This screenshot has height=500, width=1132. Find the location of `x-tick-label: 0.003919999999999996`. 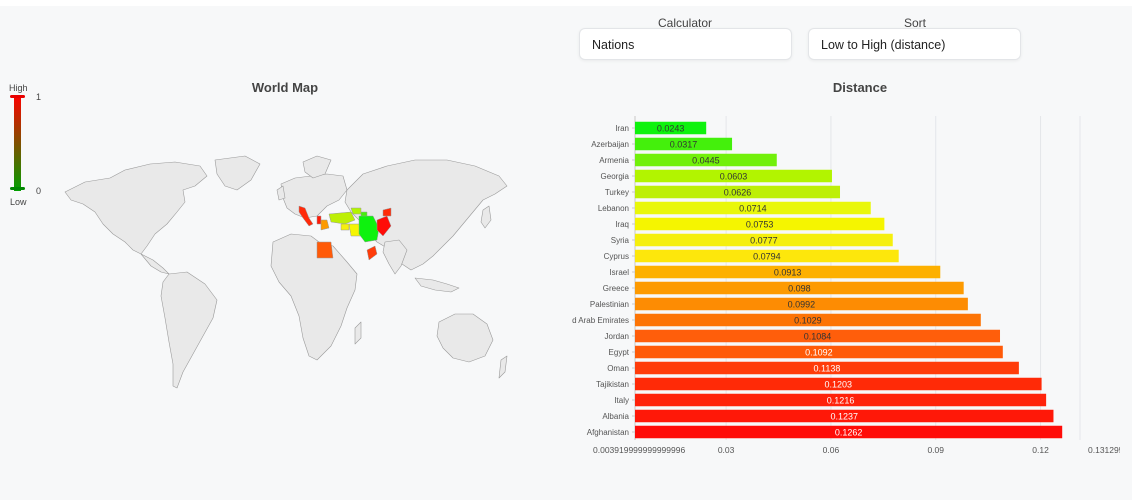

x-tick-label: 0.003919999999999996 is located at coordinates (639, 450).